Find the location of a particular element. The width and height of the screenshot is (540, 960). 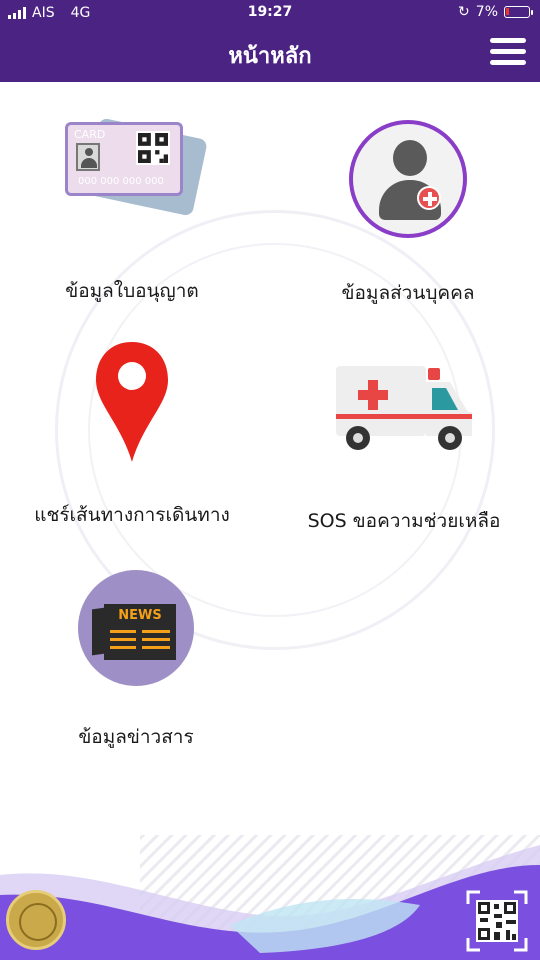

battery-percent: 7% is located at coordinates (486, 12).